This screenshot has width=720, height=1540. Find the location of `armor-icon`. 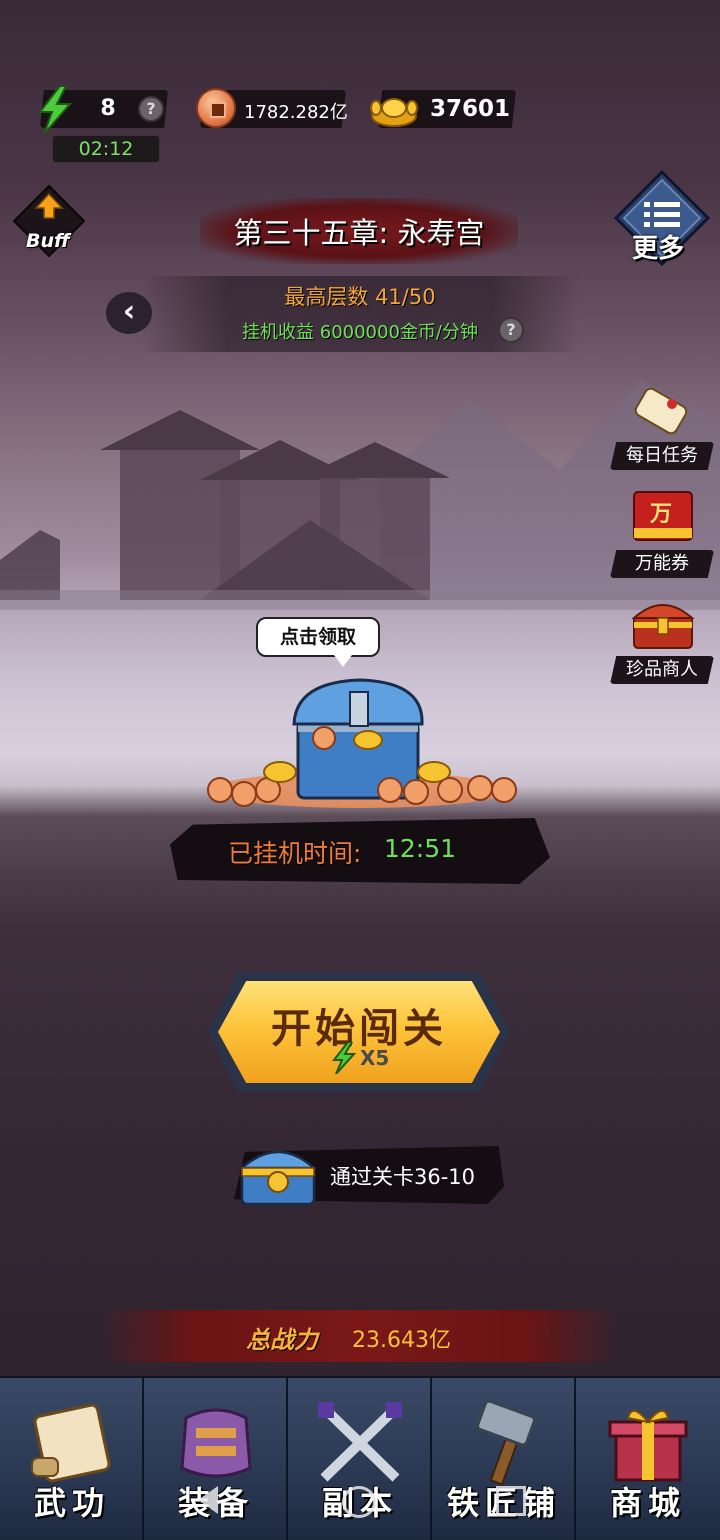

armor-icon is located at coordinates (216, 1443).